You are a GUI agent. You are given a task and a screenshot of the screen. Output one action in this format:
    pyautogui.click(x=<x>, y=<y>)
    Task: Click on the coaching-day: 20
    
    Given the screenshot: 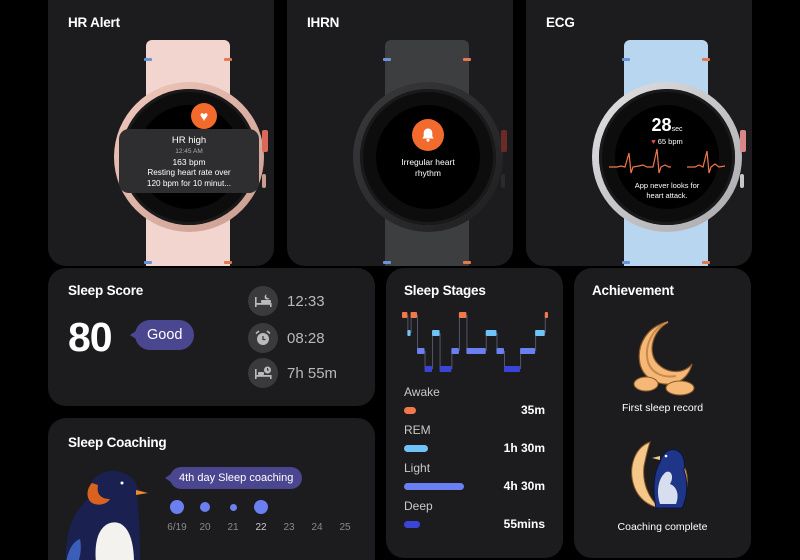 What is the action you would take?
    pyautogui.click(x=205, y=515)
    